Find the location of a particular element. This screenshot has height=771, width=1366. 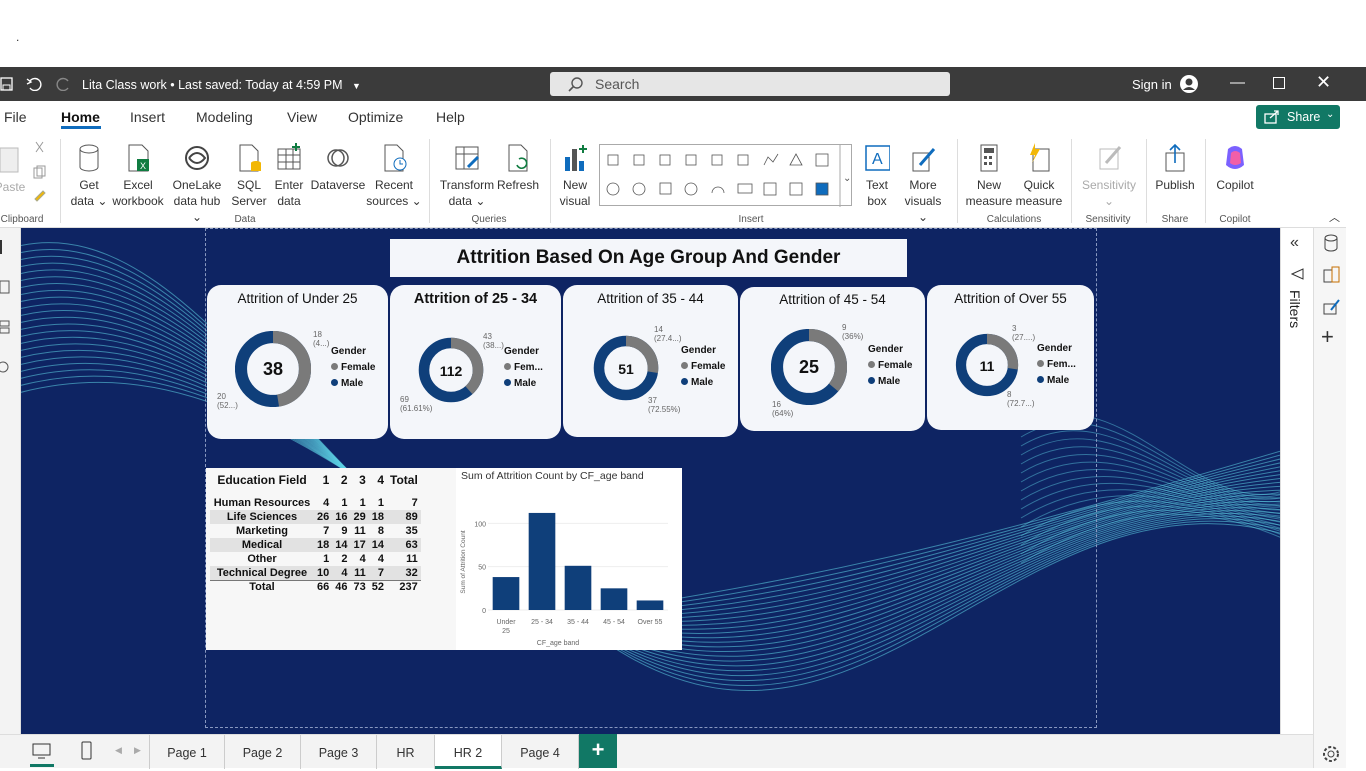

desktop-view-icon is located at coordinates (42, 751).